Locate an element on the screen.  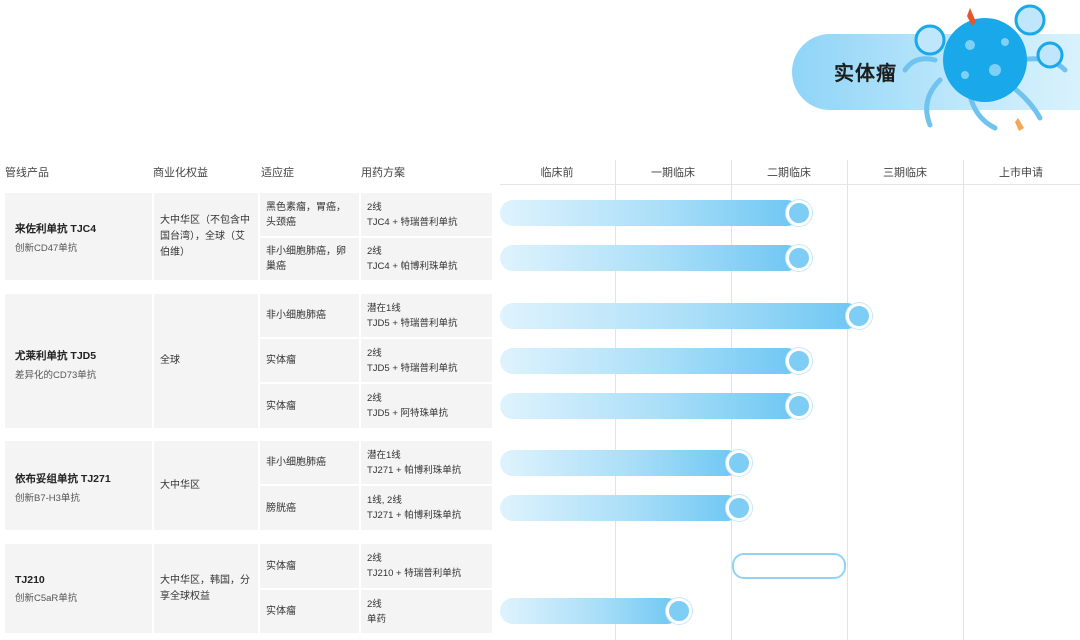
progress-bar-outline is located at coordinates (789, 566).